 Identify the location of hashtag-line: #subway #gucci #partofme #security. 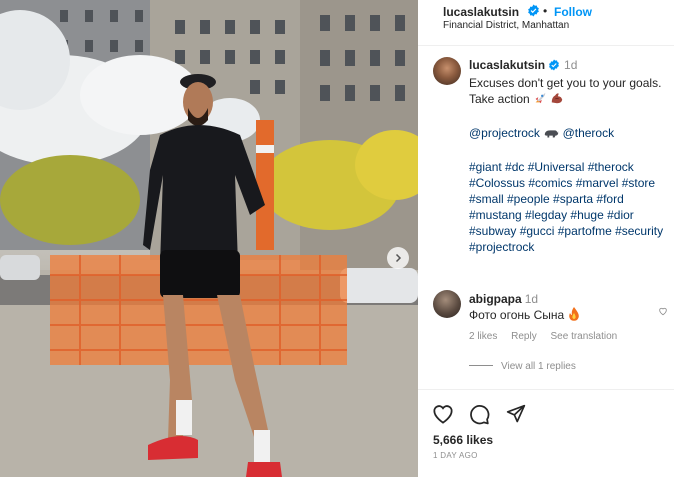
(569, 231).